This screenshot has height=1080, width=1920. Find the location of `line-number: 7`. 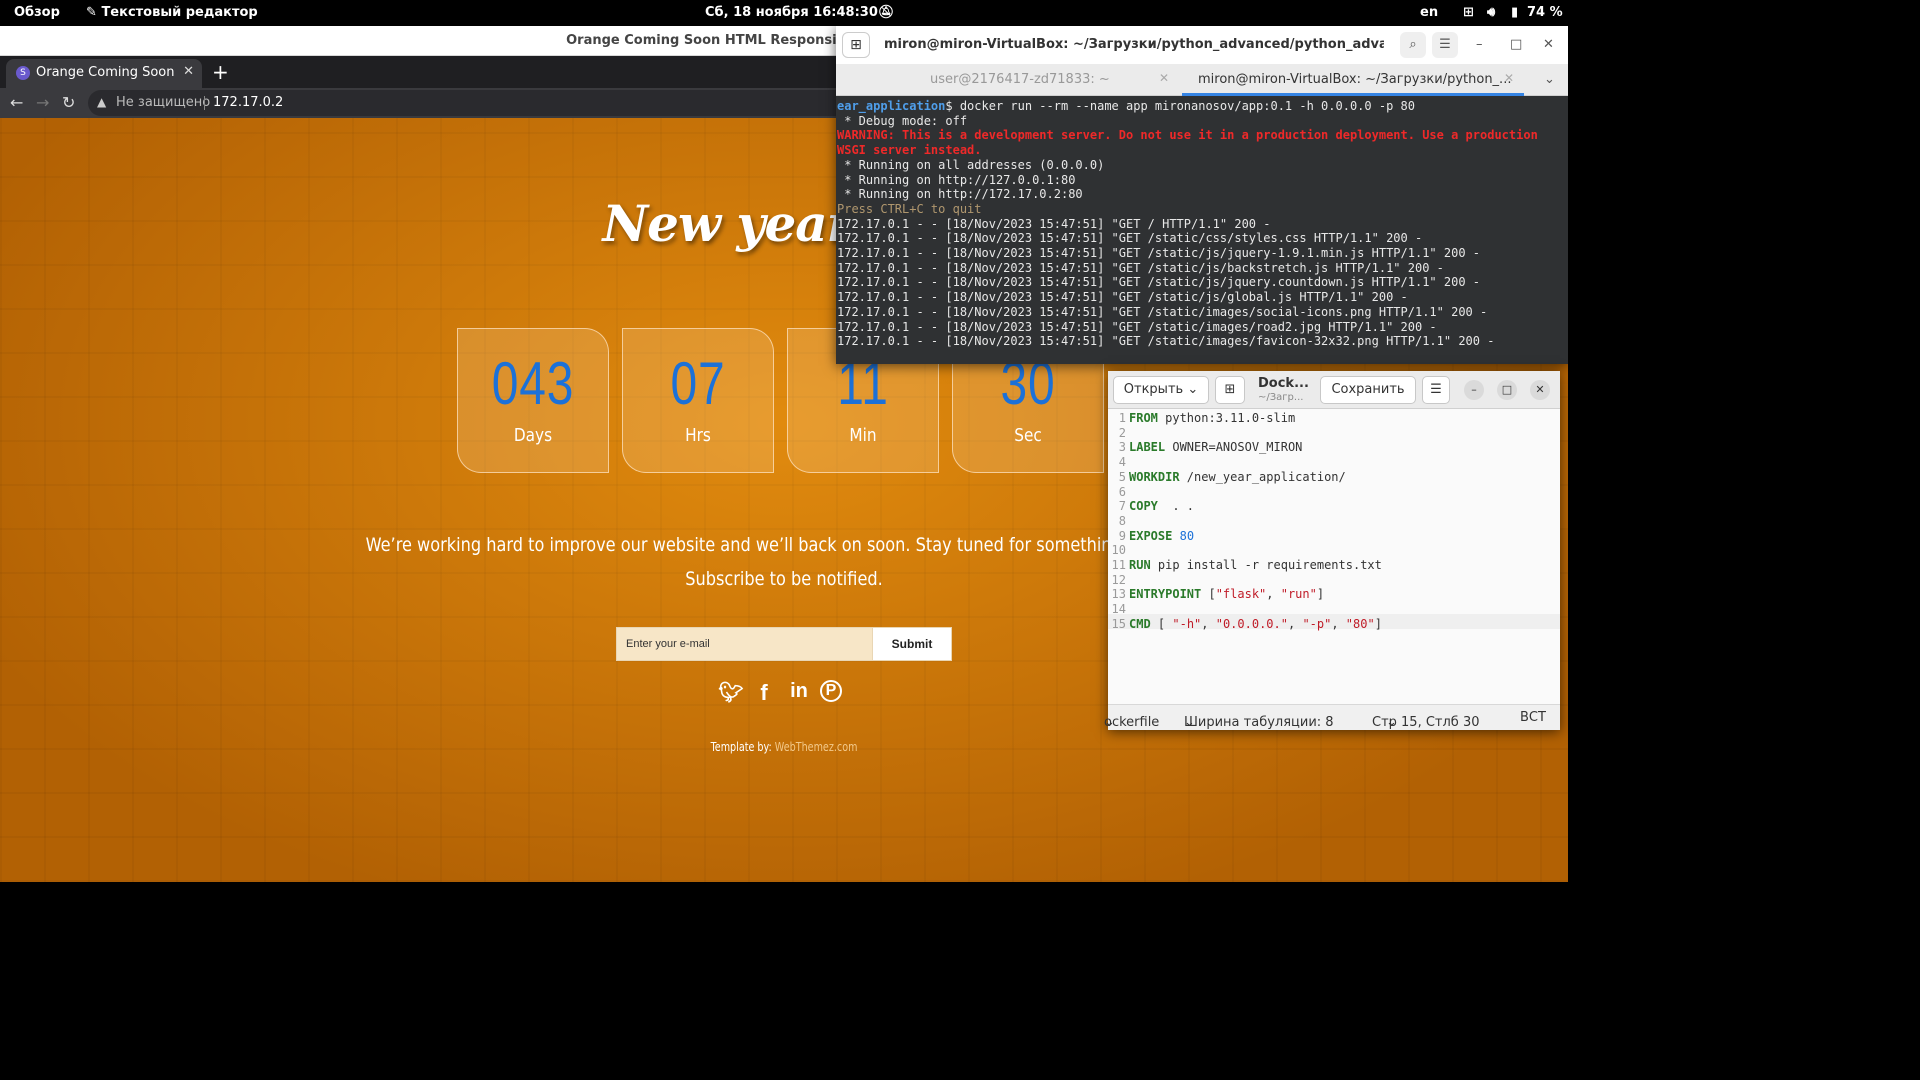

line-number: 7 is located at coordinates (1122, 506).